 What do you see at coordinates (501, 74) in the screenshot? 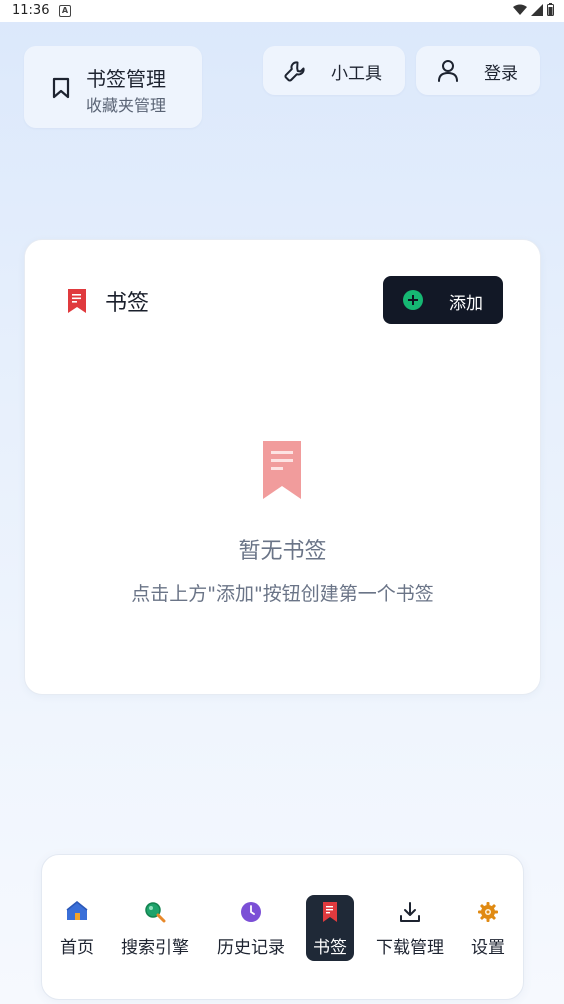
I see `login-button-label: 登录` at bounding box center [501, 74].